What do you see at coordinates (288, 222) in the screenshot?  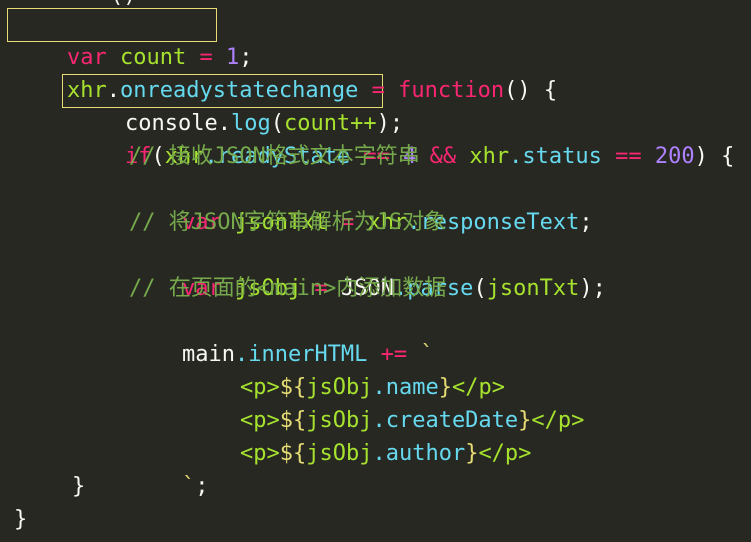 I see `code-comment: // 将JSON字符串解析为JS对象` at bounding box center [288, 222].